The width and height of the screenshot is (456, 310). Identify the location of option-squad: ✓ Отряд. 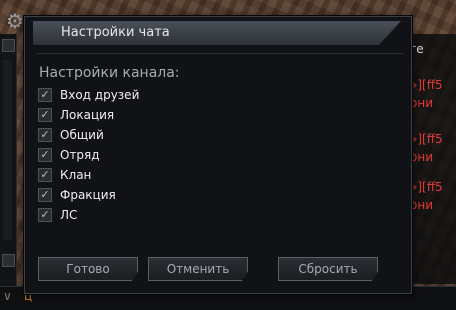
(69, 155).